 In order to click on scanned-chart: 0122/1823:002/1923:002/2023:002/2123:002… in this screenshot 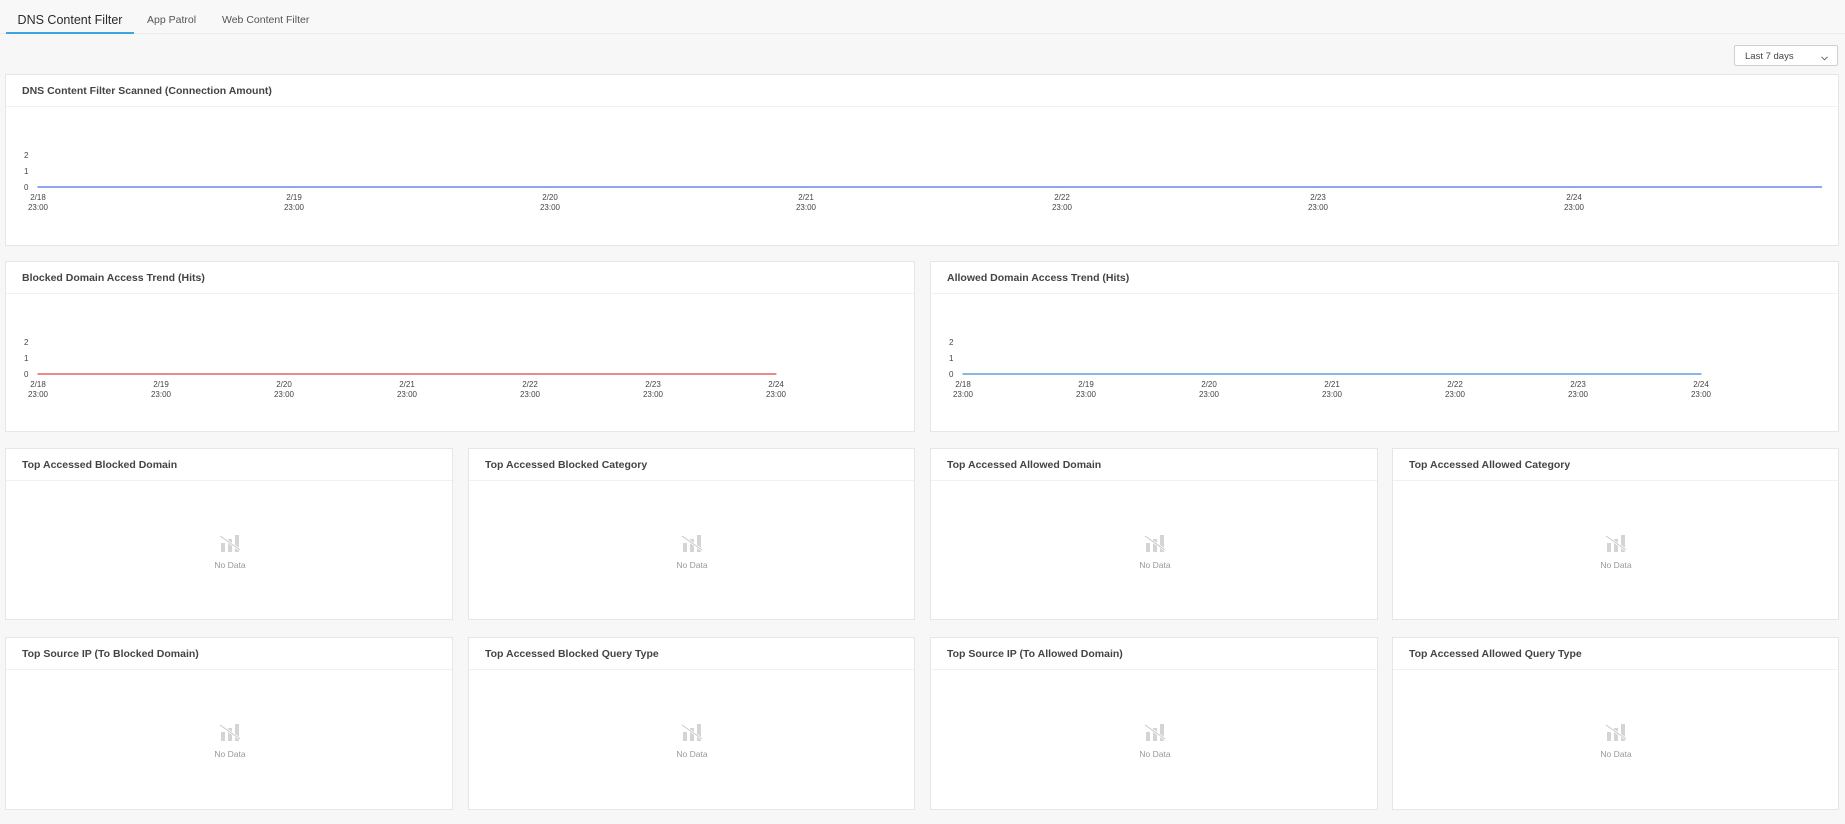, I will do `click(923, 181)`.